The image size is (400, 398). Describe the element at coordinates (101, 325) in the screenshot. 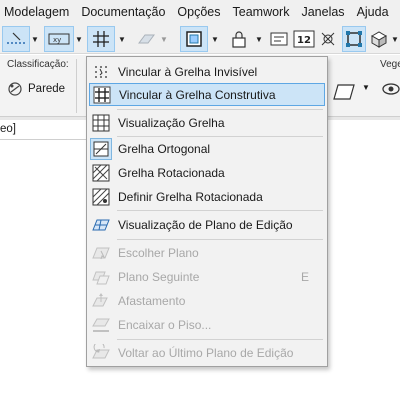

I see `fit-to-story-icon` at that location.